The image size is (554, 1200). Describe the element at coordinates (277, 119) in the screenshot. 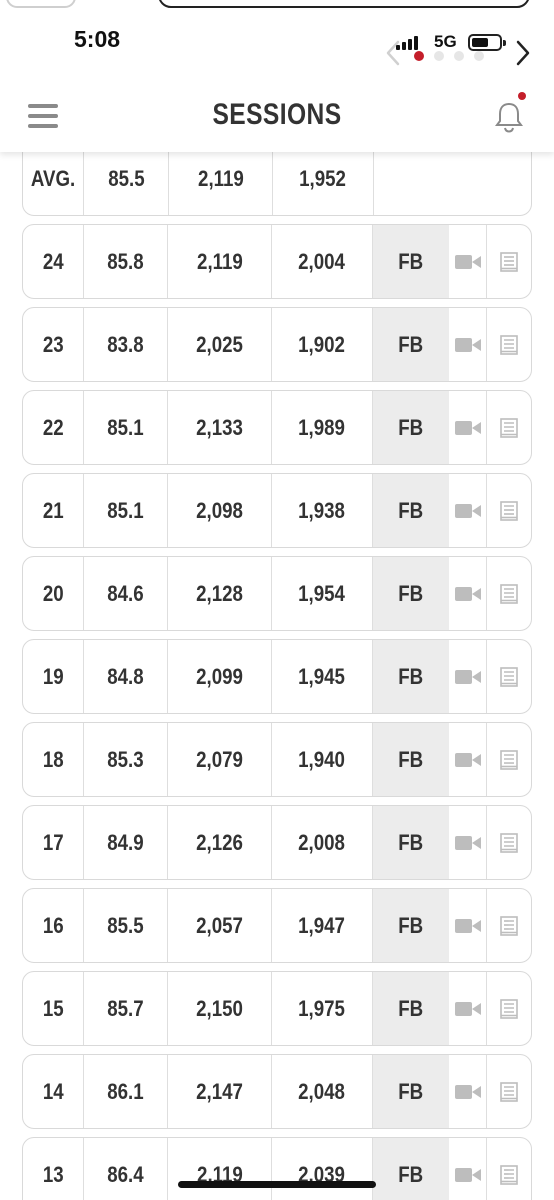

I see `app-header: SESSIONS` at that location.